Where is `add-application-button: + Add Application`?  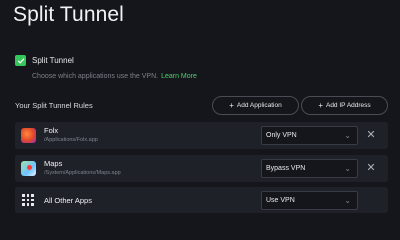
add-application-button: + Add Application is located at coordinates (255, 105).